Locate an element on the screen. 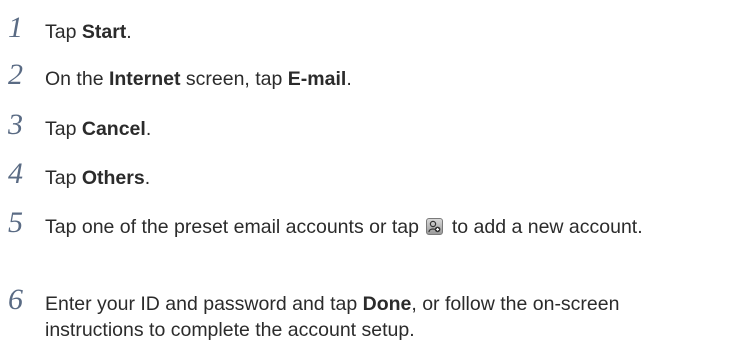  internet-term: Internet is located at coordinates (144, 79).